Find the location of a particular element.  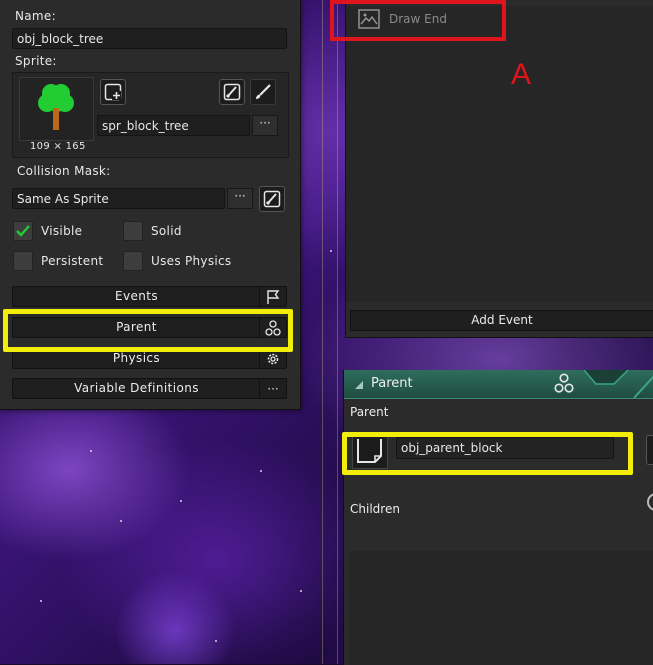

collision-mask-edit-icon is located at coordinates (272, 199).